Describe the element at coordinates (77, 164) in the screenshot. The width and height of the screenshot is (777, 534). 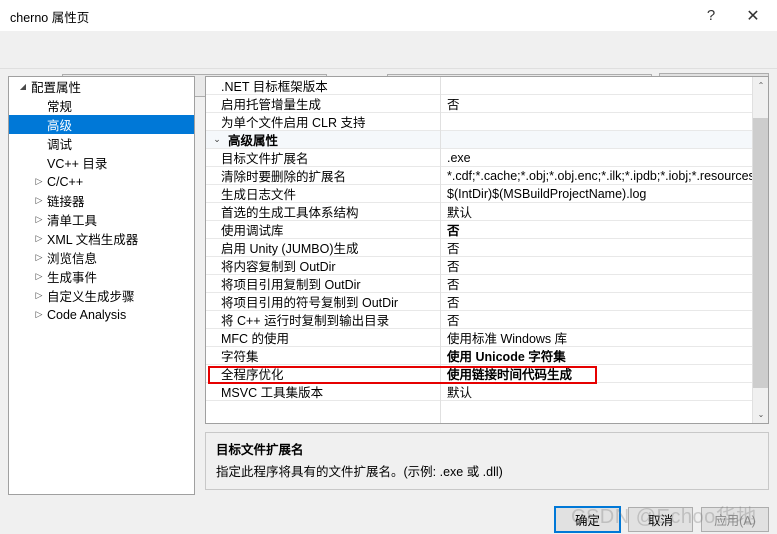
I see `tree-item-label: VC++ 目录` at that location.